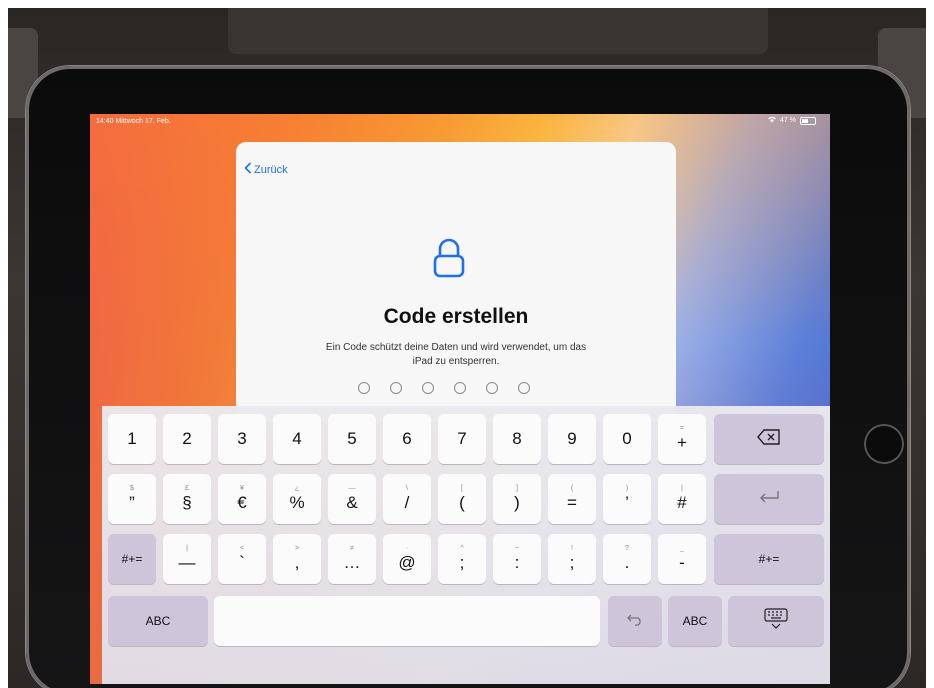 This screenshot has width=934, height=688. I want to click on key-label: —, so click(187, 562).